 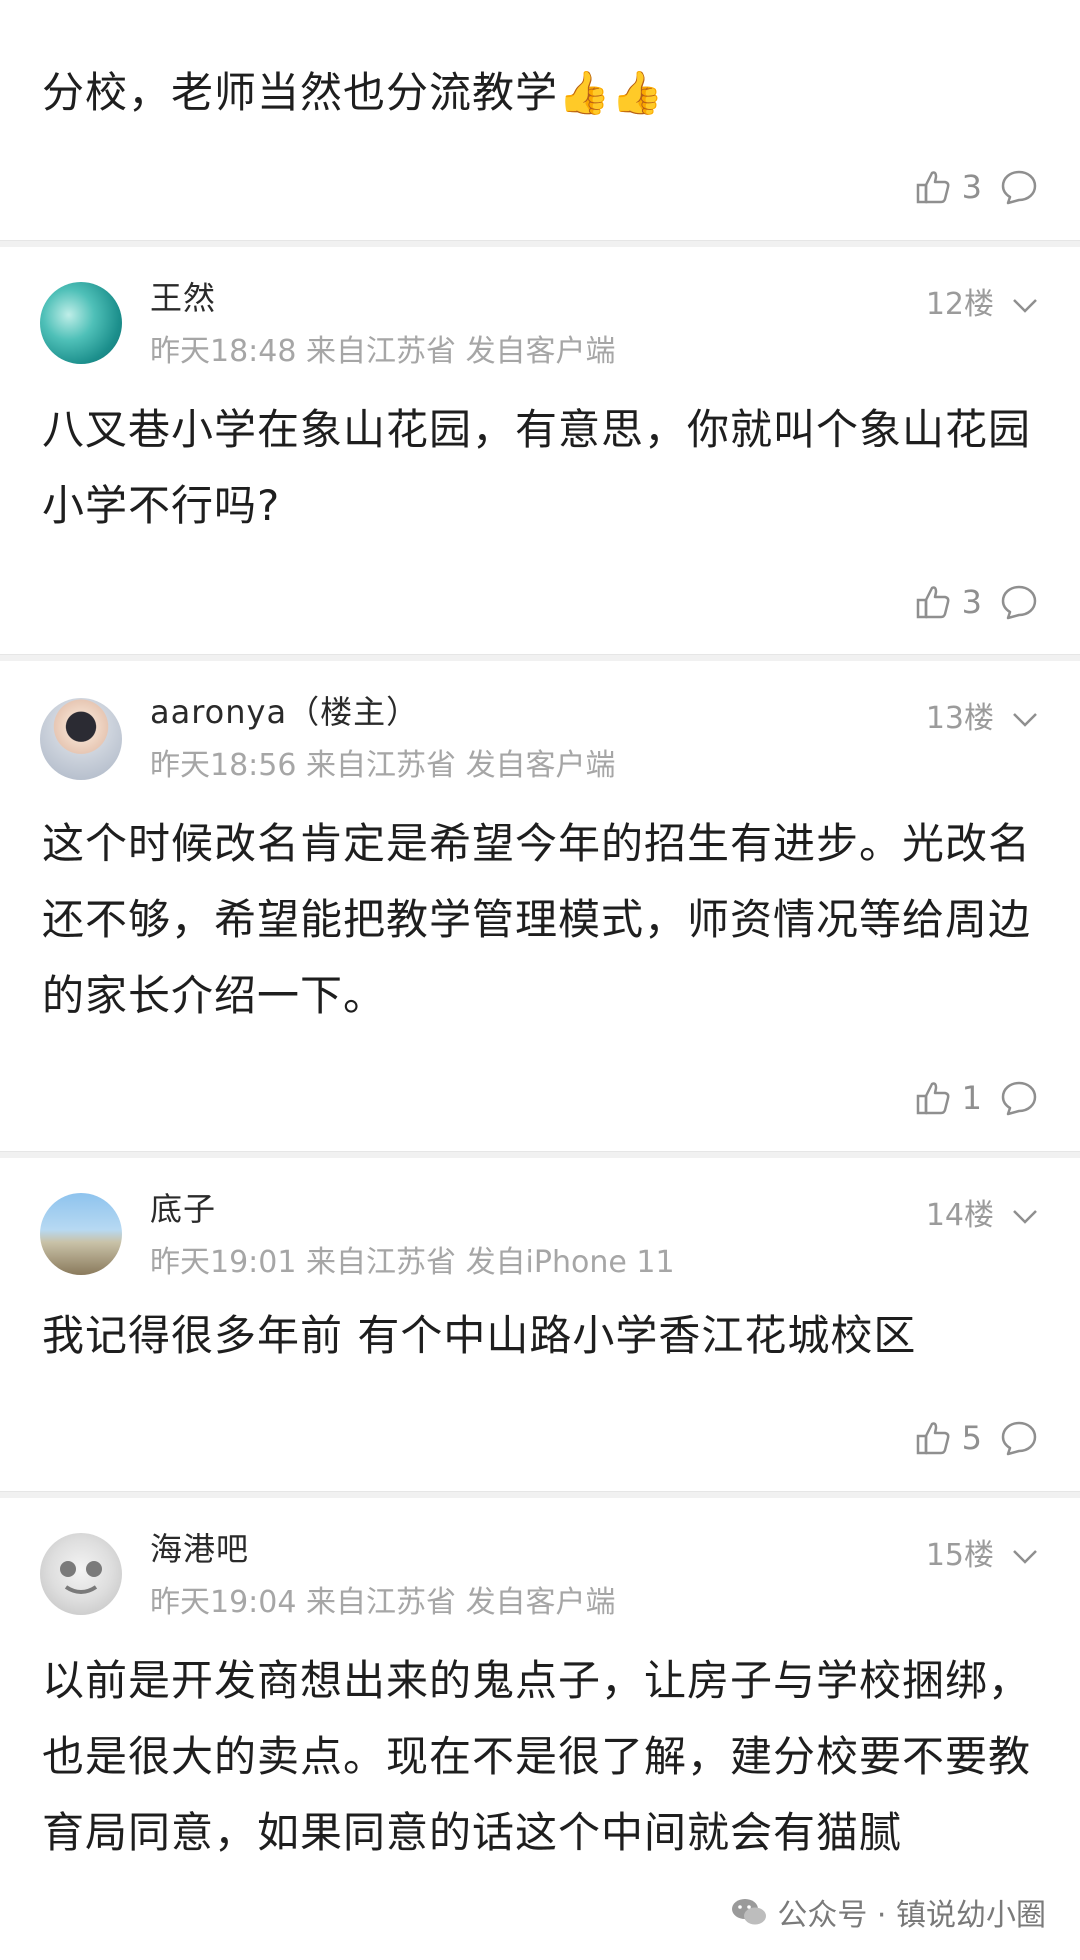 I want to click on username: 海港吧, so click(x=199, y=1549).